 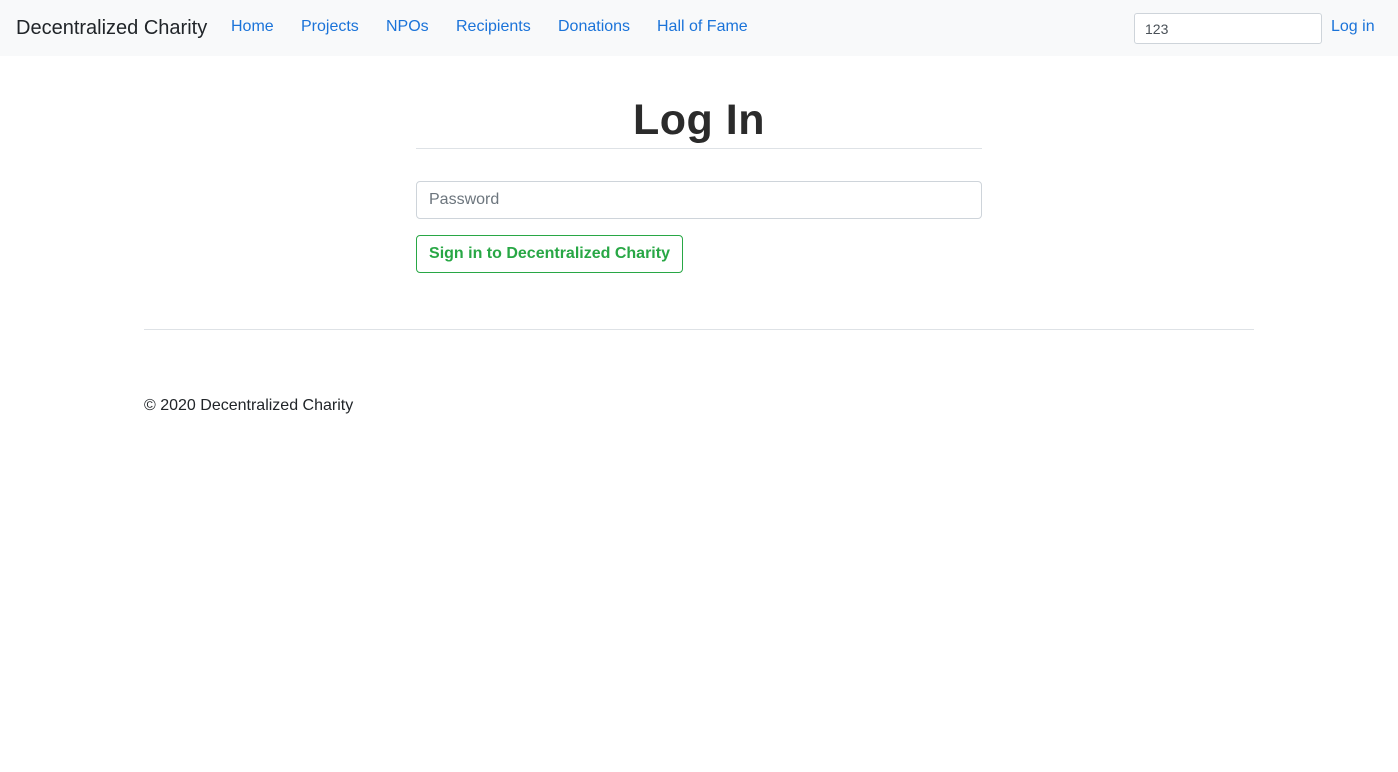 What do you see at coordinates (493, 27) in the screenshot?
I see `nav-link-recipients: Recipients` at bounding box center [493, 27].